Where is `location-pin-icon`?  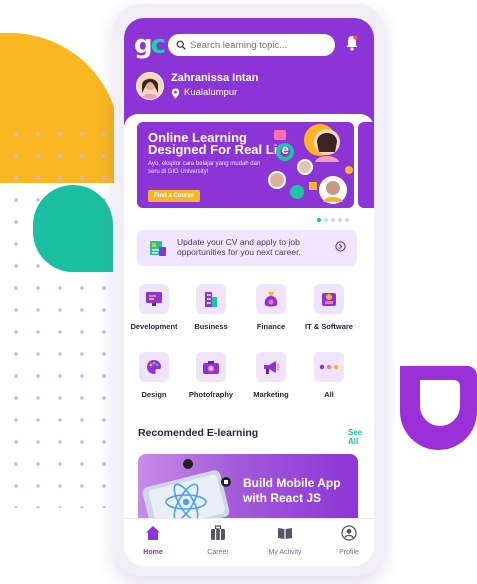
location-pin-icon is located at coordinates (175, 93).